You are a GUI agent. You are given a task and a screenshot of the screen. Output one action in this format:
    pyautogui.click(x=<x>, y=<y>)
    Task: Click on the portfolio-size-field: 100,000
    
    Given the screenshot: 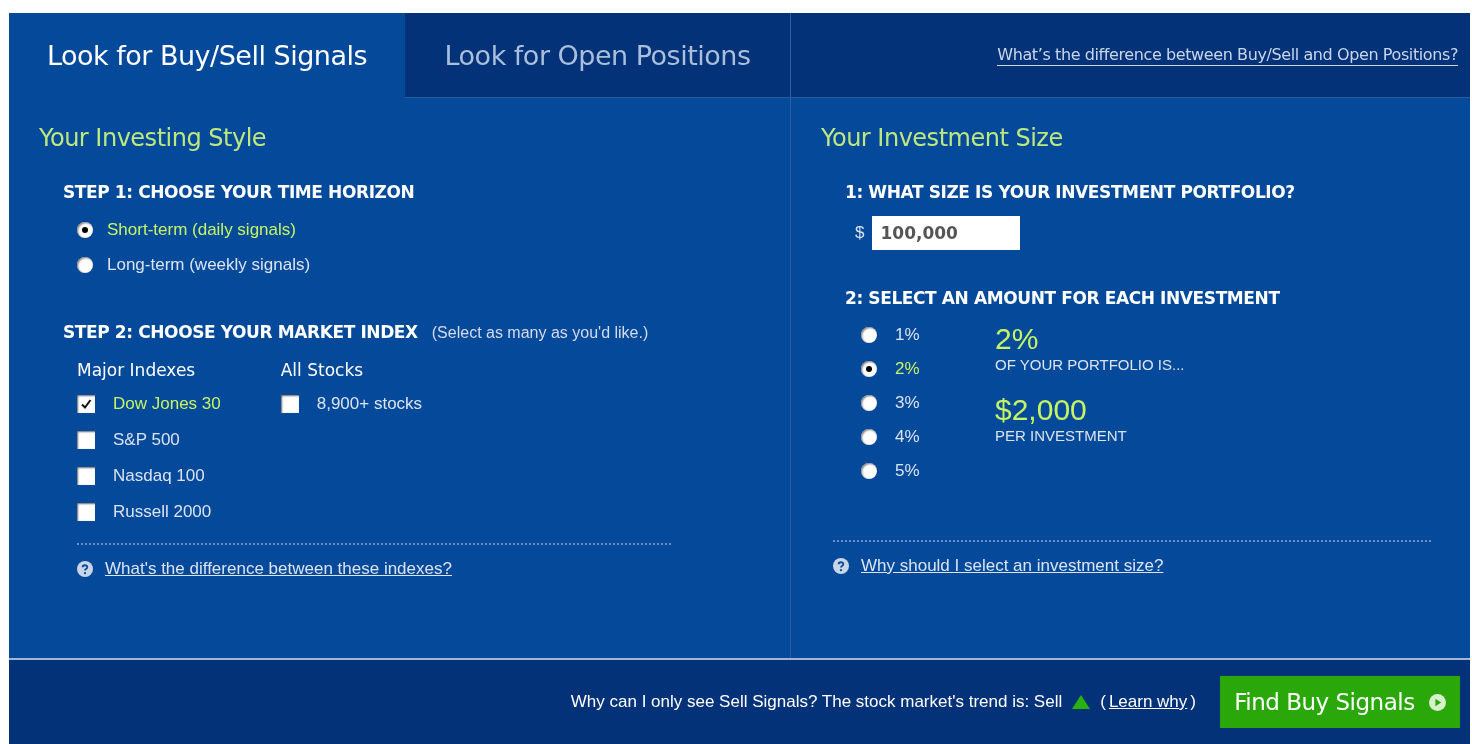 What is the action you would take?
    pyautogui.click(x=946, y=233)
    